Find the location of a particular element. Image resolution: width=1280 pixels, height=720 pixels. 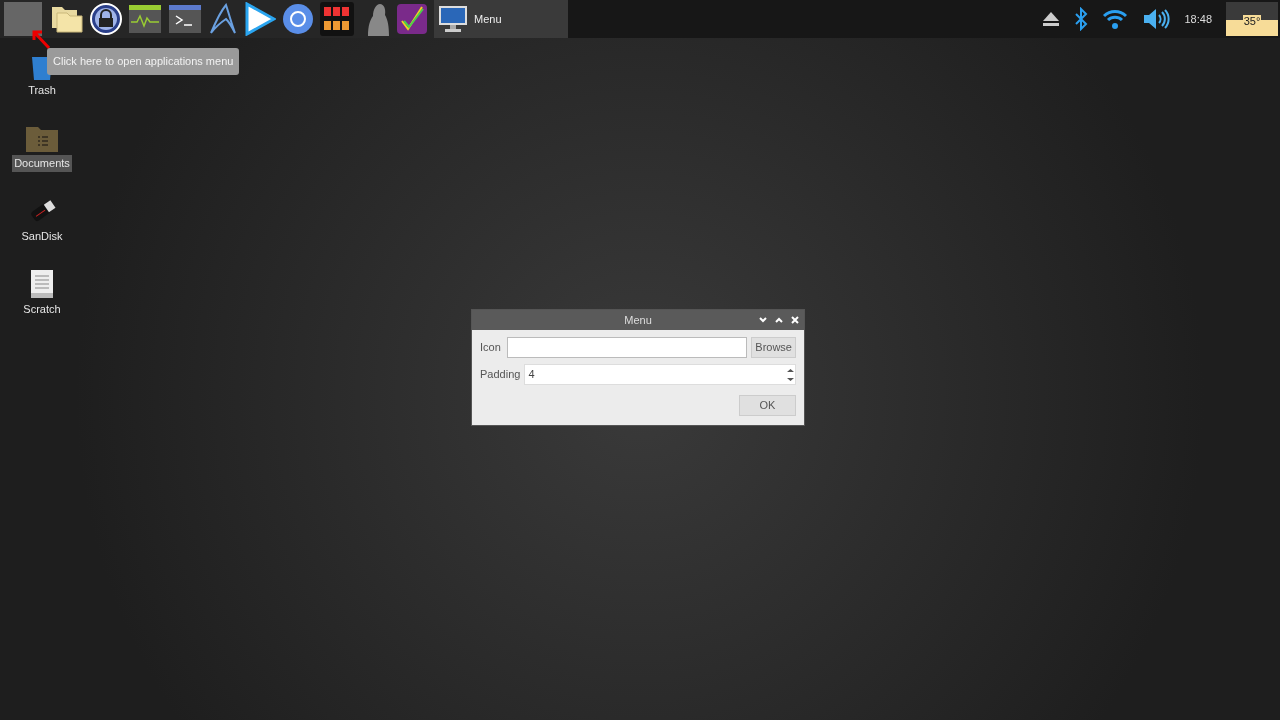

temperature-meter: 35° is located at coordinates (1252, 19).